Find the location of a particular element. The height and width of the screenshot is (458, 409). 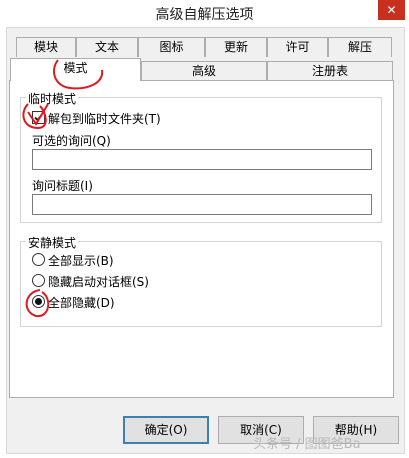

unpack-to-temp-checkbox is located at coordinates (38, 117).